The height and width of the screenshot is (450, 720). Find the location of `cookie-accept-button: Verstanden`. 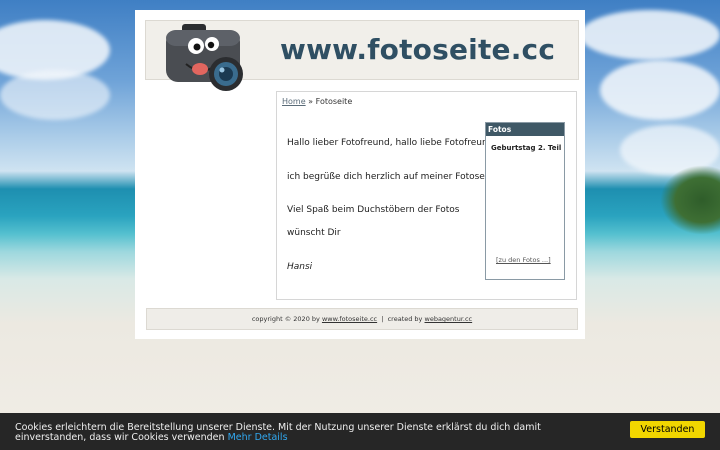

cookie-accept-button: Verstanden is located at coordinates (667, 429).